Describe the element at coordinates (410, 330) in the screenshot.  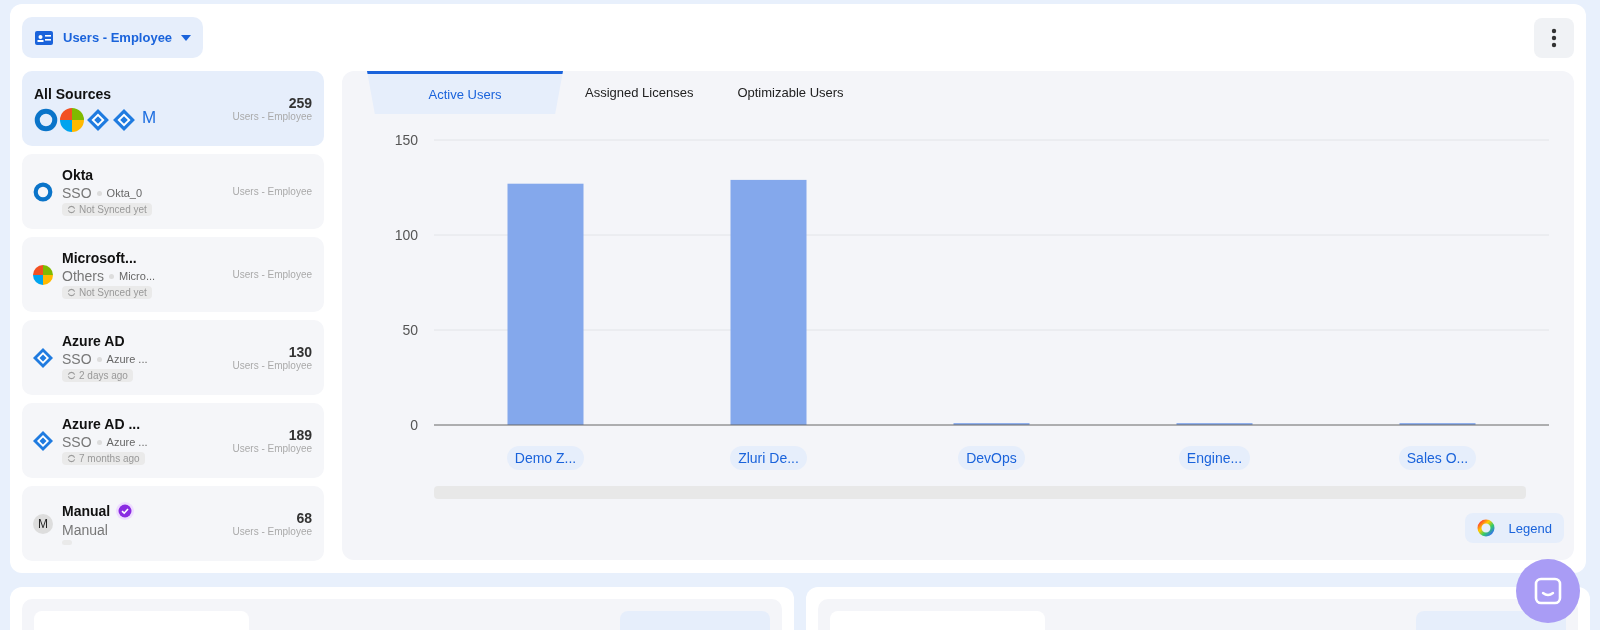
I see `y-axis-label: 50` at that location.